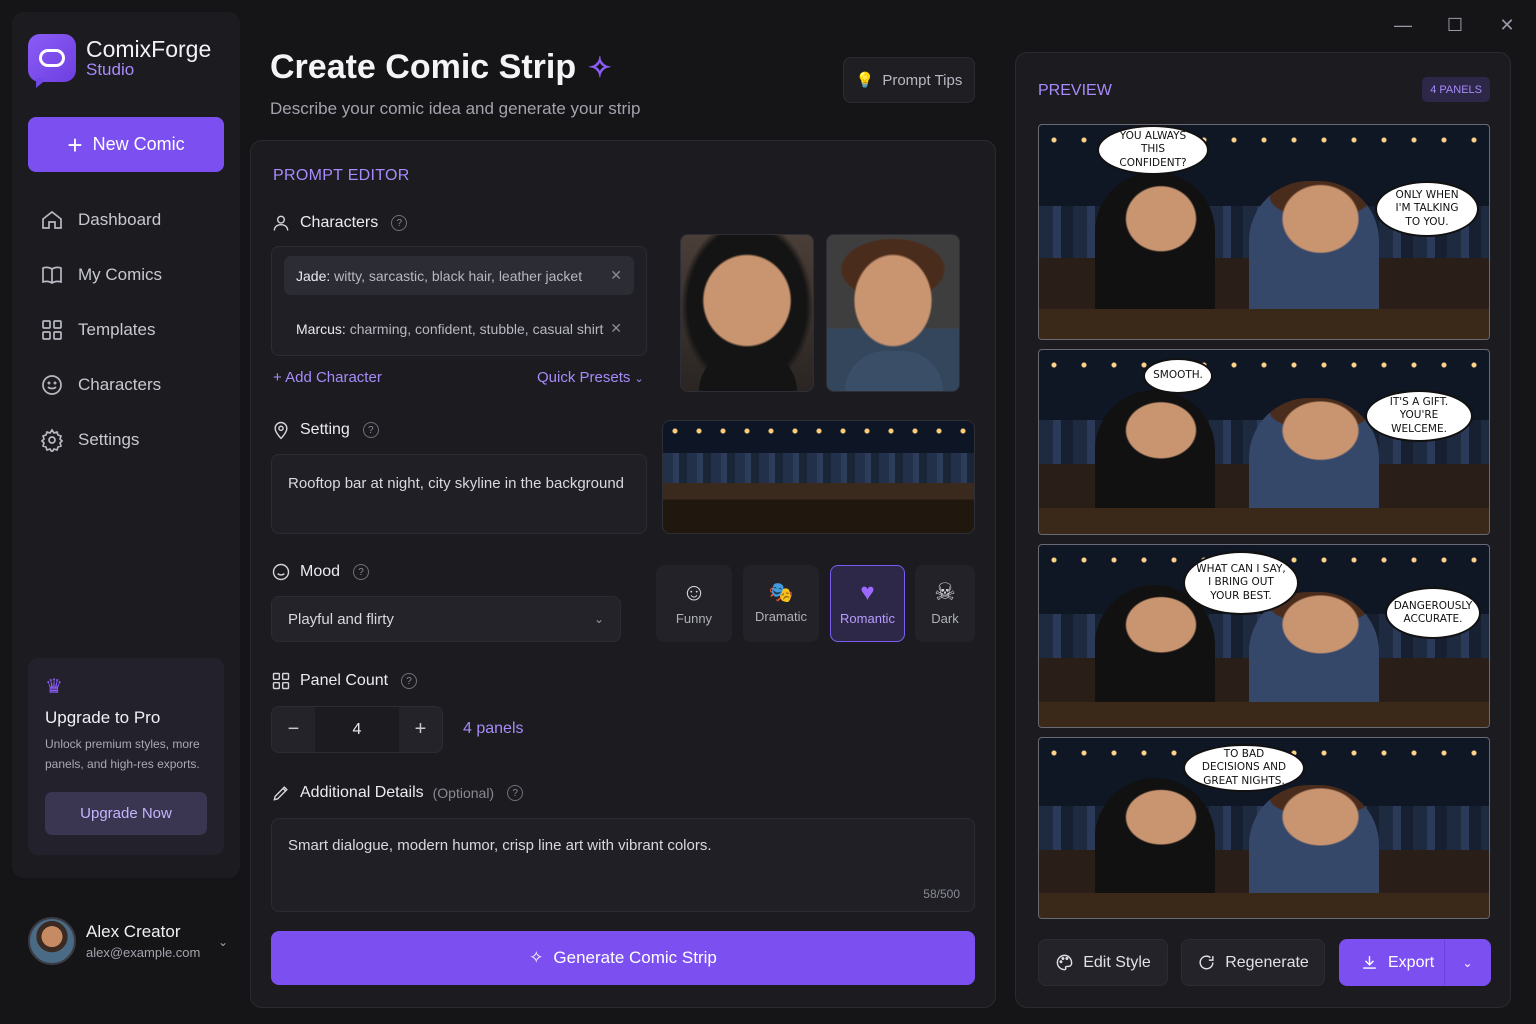  Describe the element at coordinates (110, 70) in the screenshot. I see `app-subname: Studio` at that location.